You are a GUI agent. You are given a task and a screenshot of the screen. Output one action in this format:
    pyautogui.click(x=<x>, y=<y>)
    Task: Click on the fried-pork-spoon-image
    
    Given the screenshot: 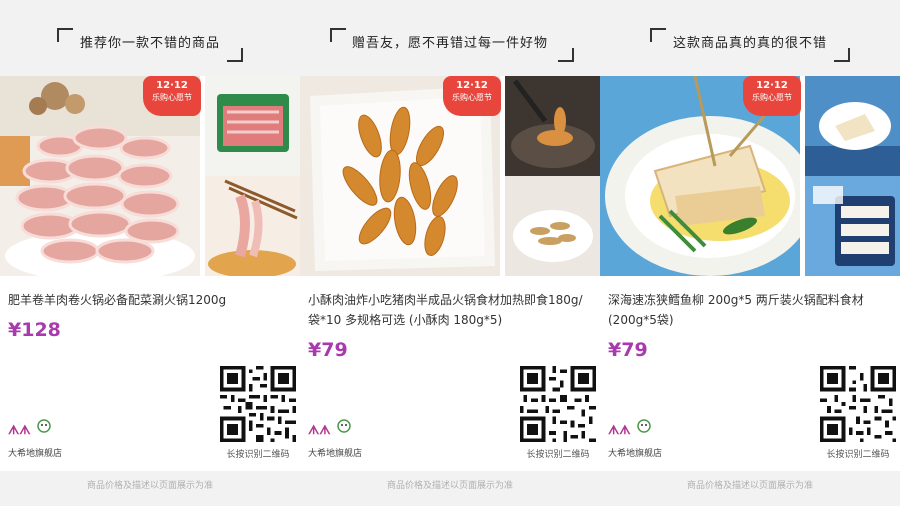 What is the action you would take?
    pyautogui.click(x=552, y=126)
    